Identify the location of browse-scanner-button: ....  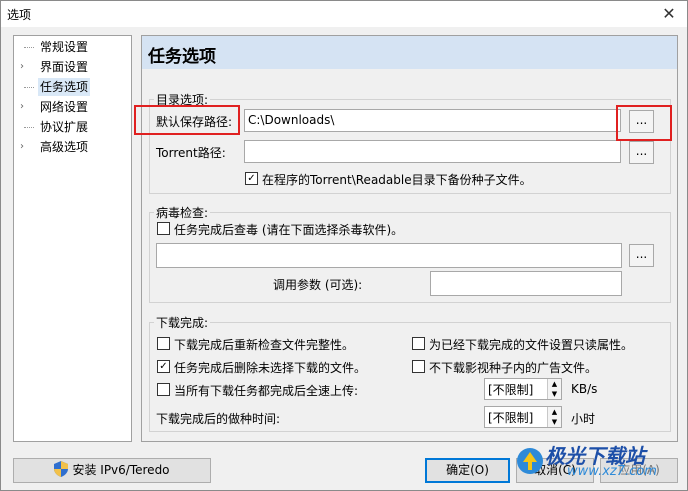
(641, 255).